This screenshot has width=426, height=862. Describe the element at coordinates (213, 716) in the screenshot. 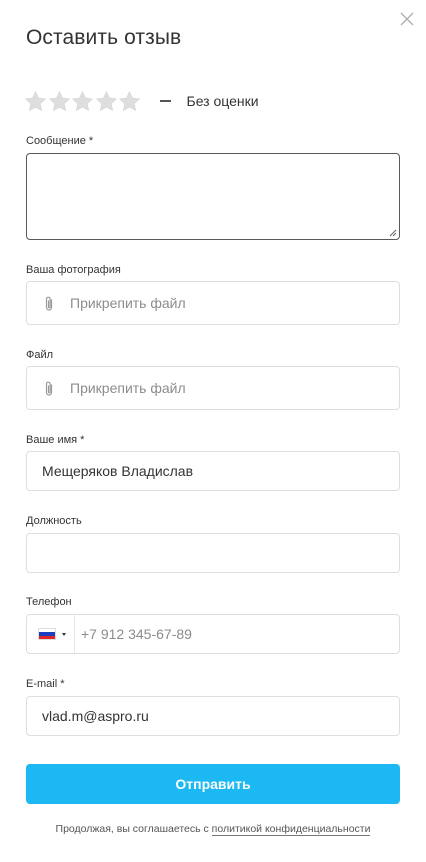

I see `email-input: vlad.m@aspro.ru` at that location.